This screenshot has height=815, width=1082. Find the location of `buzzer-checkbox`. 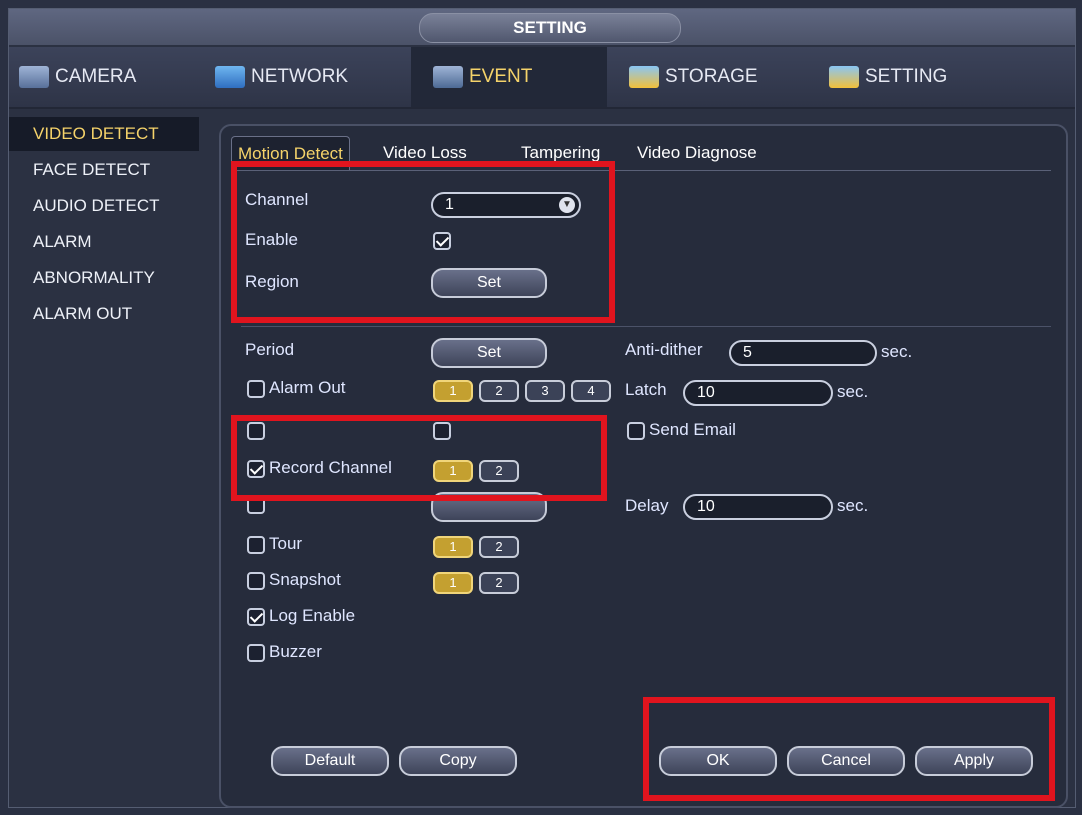

buzzer-checkbox is located at coordinates (256, 653).